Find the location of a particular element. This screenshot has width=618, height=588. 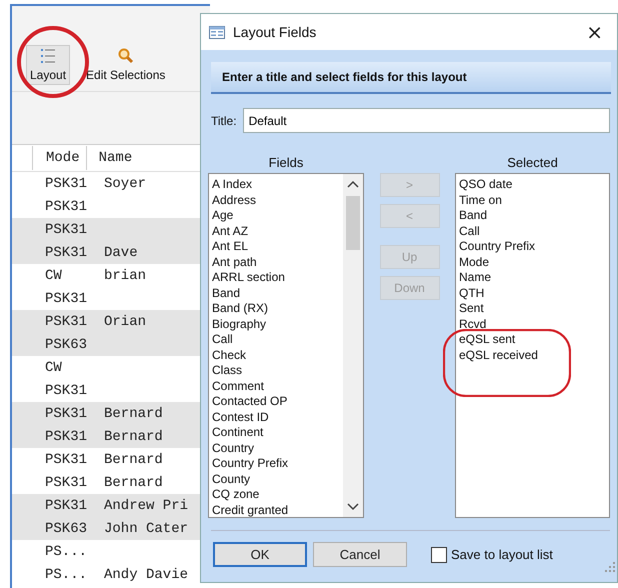

list-item: Contacted OP is located at coordinates (277, 402).